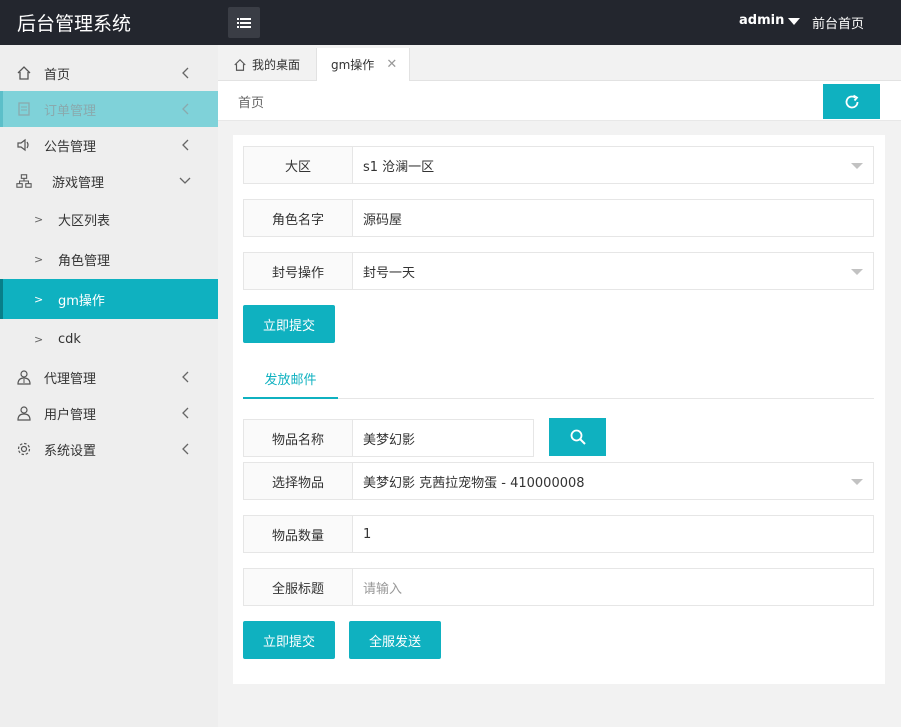  What do you see at coordinates (298, 481) in the screenshot?
I see `select-item-label: 选择物品` at bounding box center [298, 481].